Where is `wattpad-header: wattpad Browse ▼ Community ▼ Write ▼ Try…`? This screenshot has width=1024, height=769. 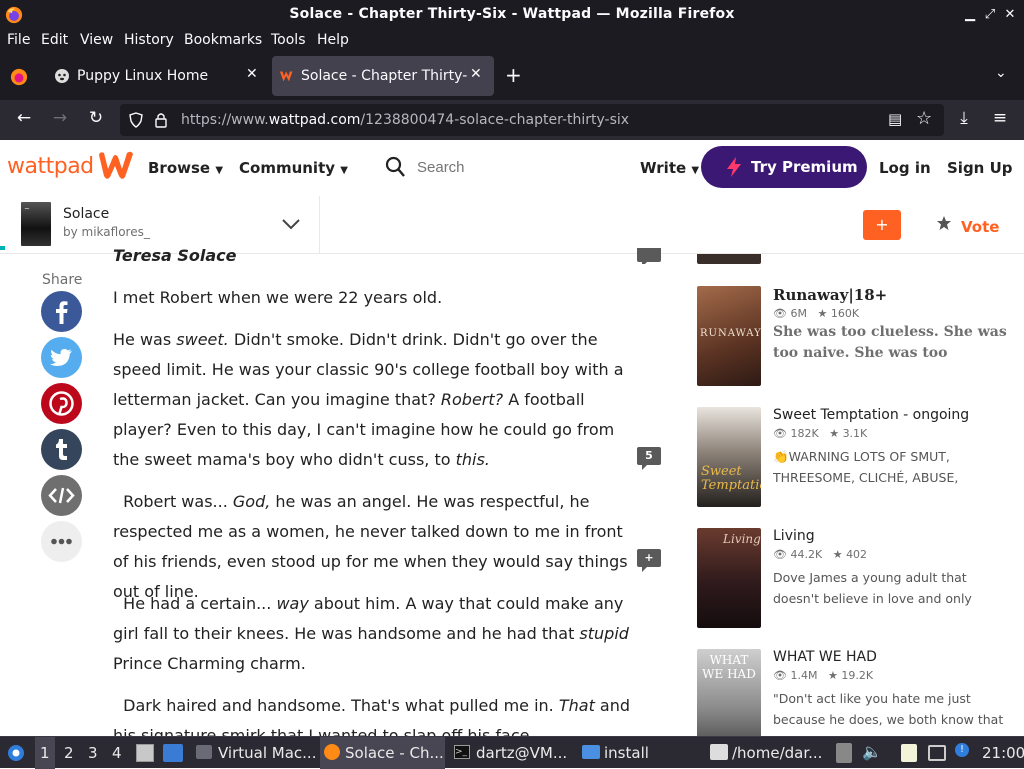
wattpad-header: wattpad Browse ▼ Community ▼ Write ▼ Try… is located at coordinates (512, 168).